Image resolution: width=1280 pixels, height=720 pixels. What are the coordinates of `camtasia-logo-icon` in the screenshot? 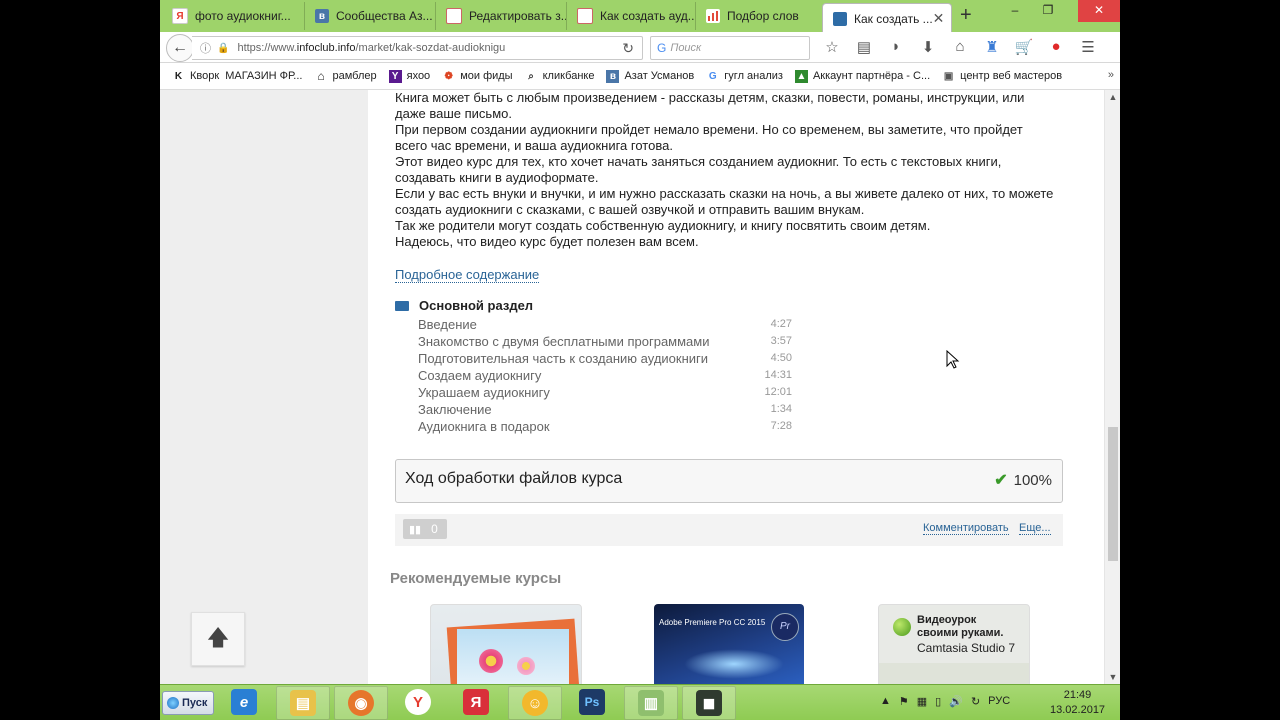 It's located at (902, 627).